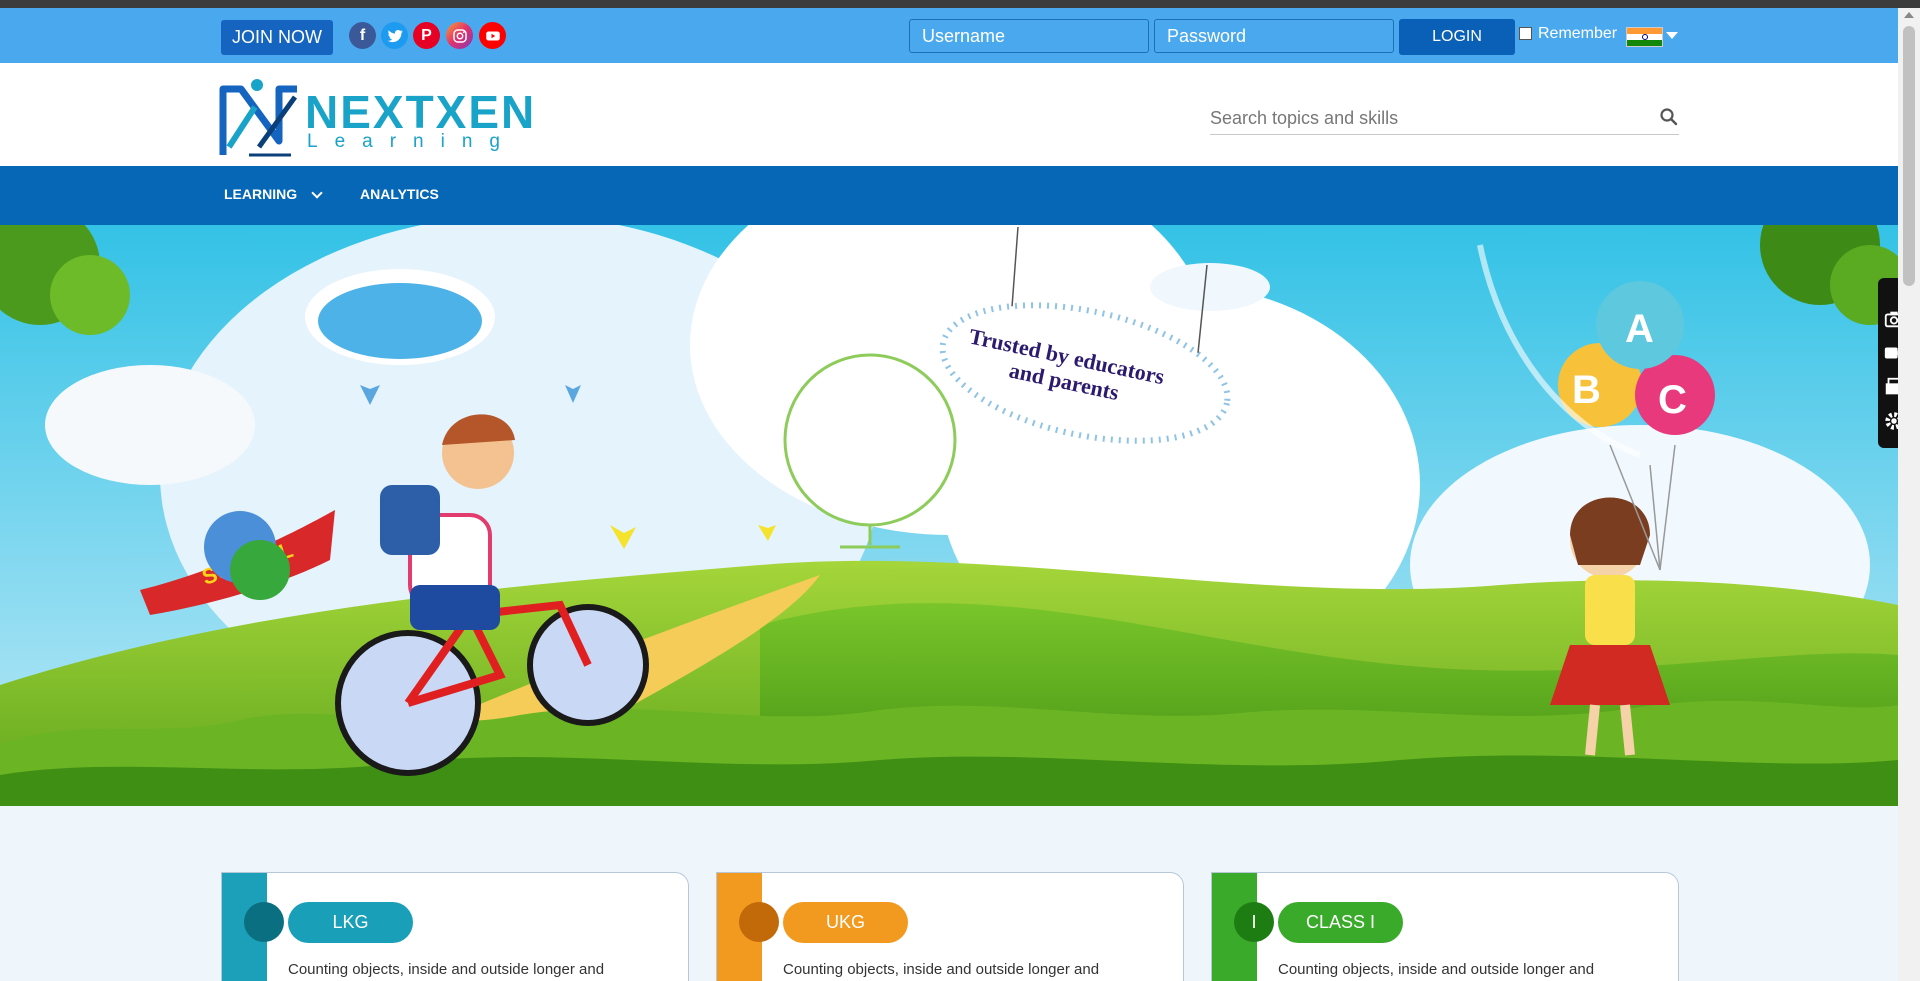 Image resolution: width=1920 pixels, height=981 pixels. What do you see at coordinates (1578, 33) in the screenshot?
I see `remember-label: Remember` at bounding box center [1578, 33].